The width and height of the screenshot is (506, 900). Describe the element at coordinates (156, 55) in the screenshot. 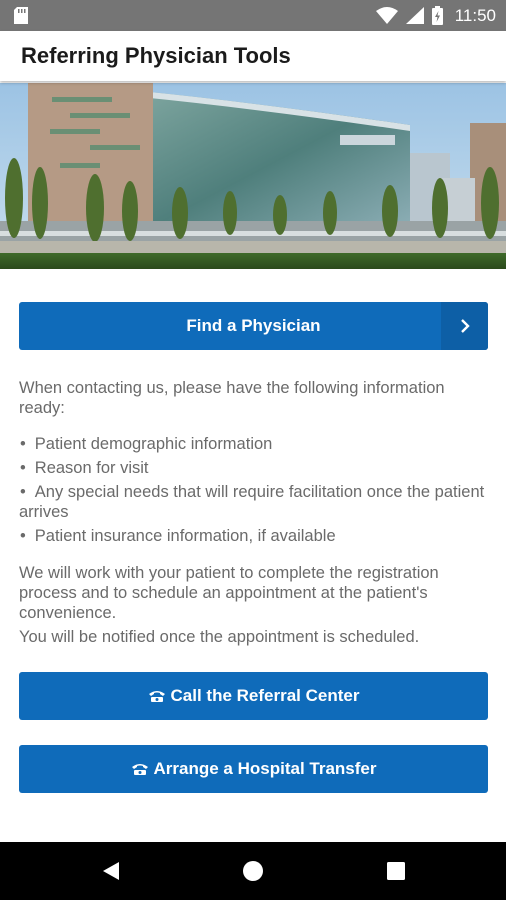

I see `page-title: Referring Physician Tools` at that location.